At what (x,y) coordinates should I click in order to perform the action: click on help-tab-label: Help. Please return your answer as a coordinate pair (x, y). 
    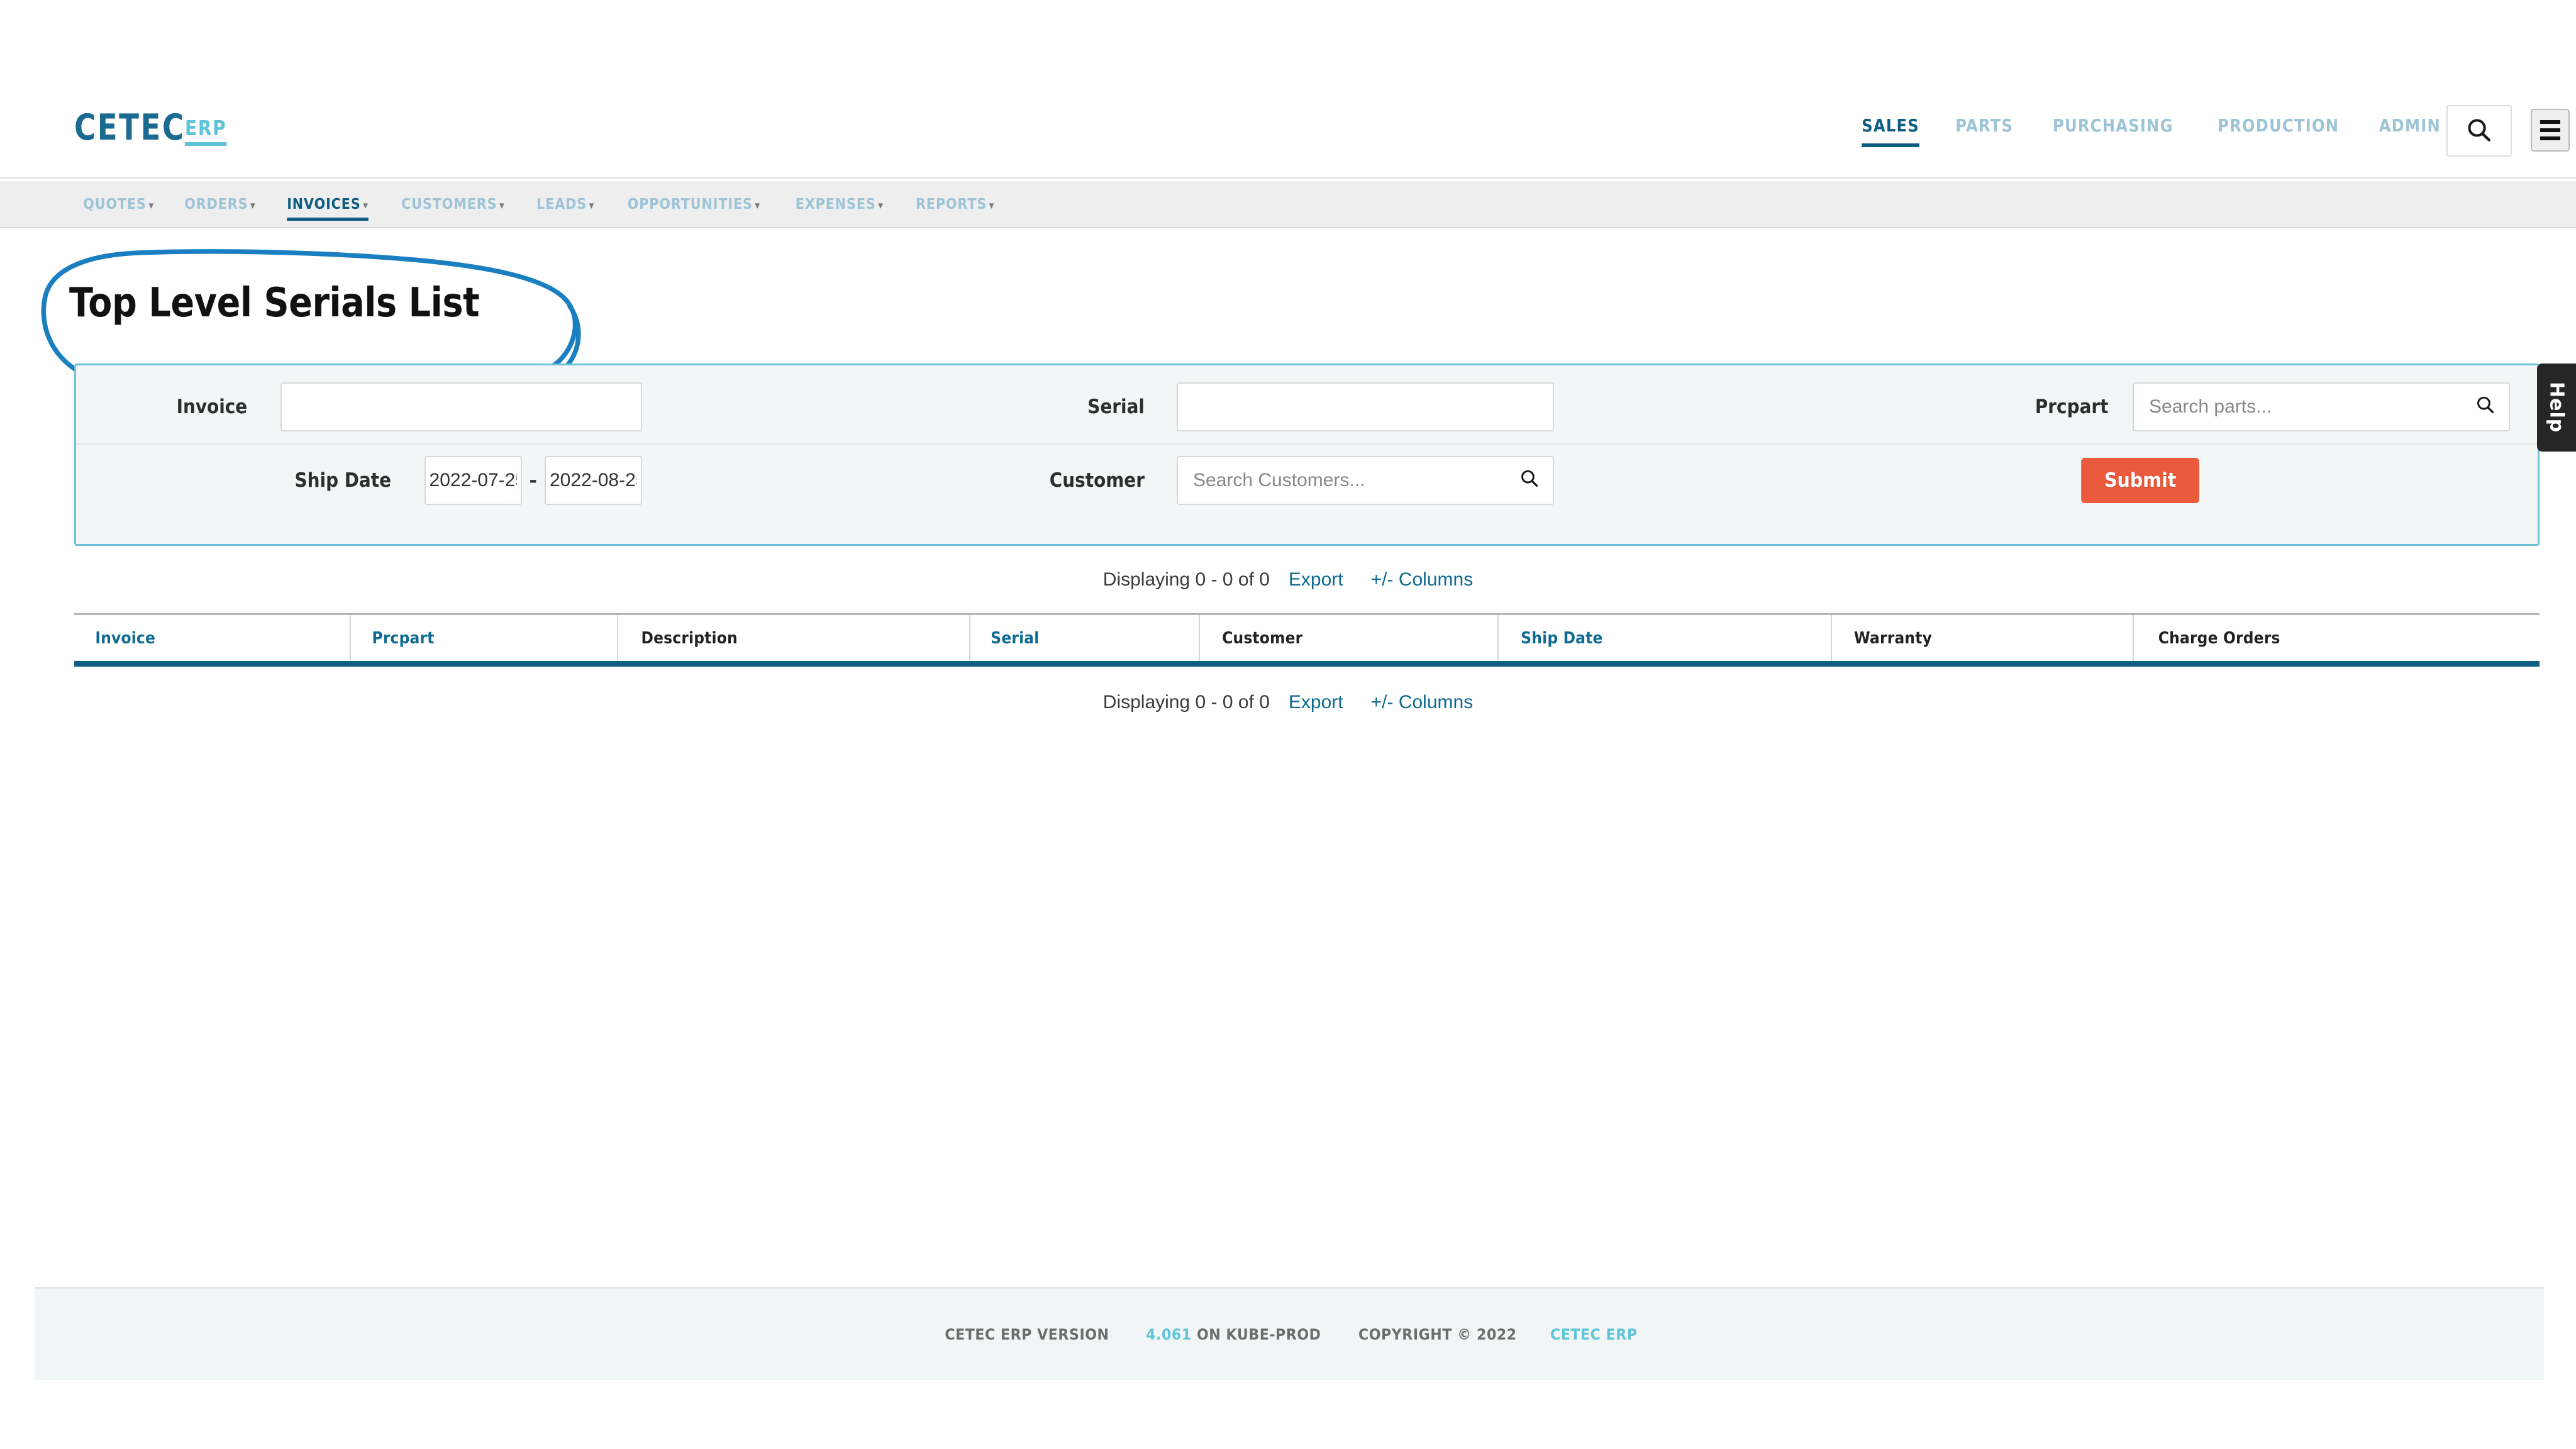
    Looking at the image, I should click on (2556, 407).